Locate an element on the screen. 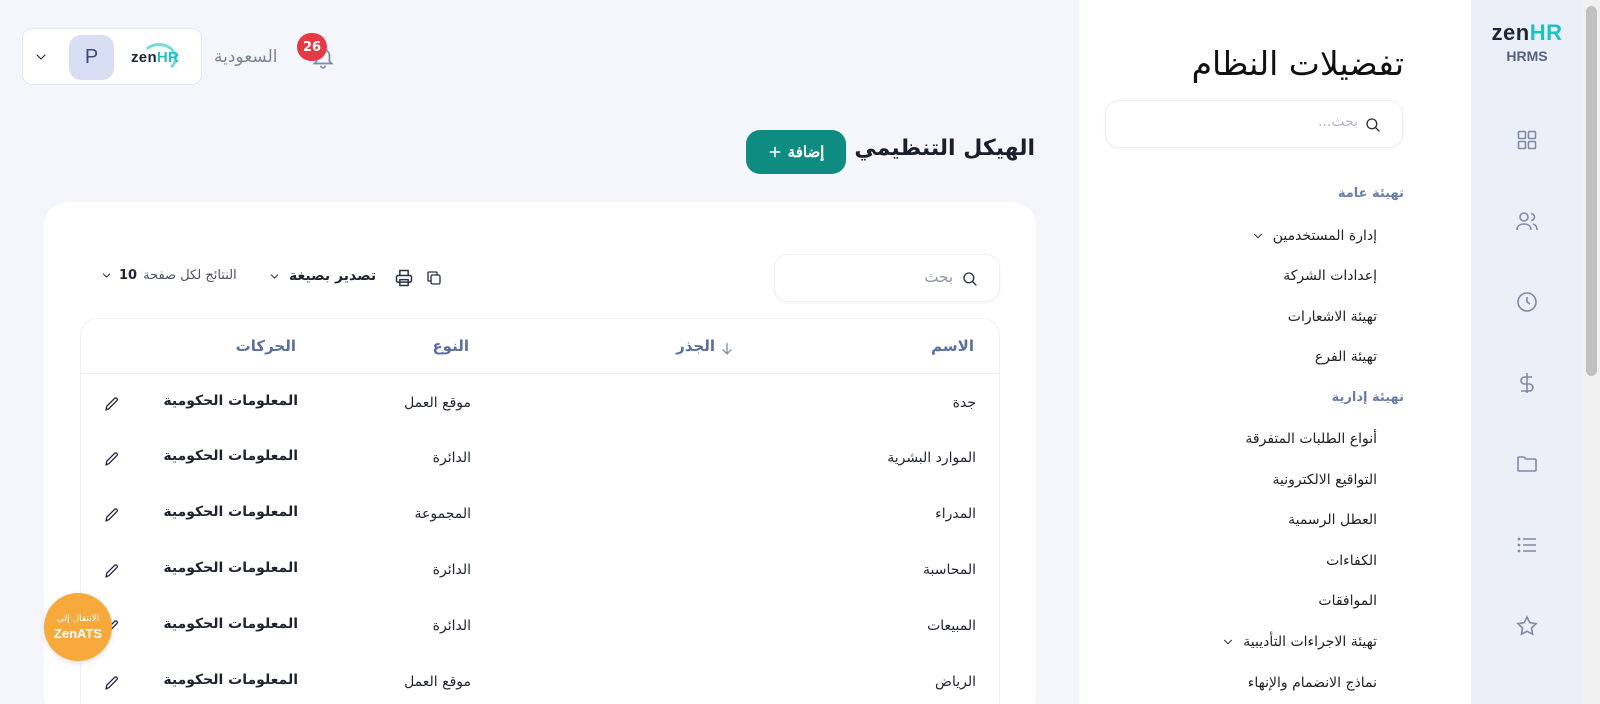 The height and width of the screenshot is (704, 1600). folder-icon is located at coordinates (1527, 464).